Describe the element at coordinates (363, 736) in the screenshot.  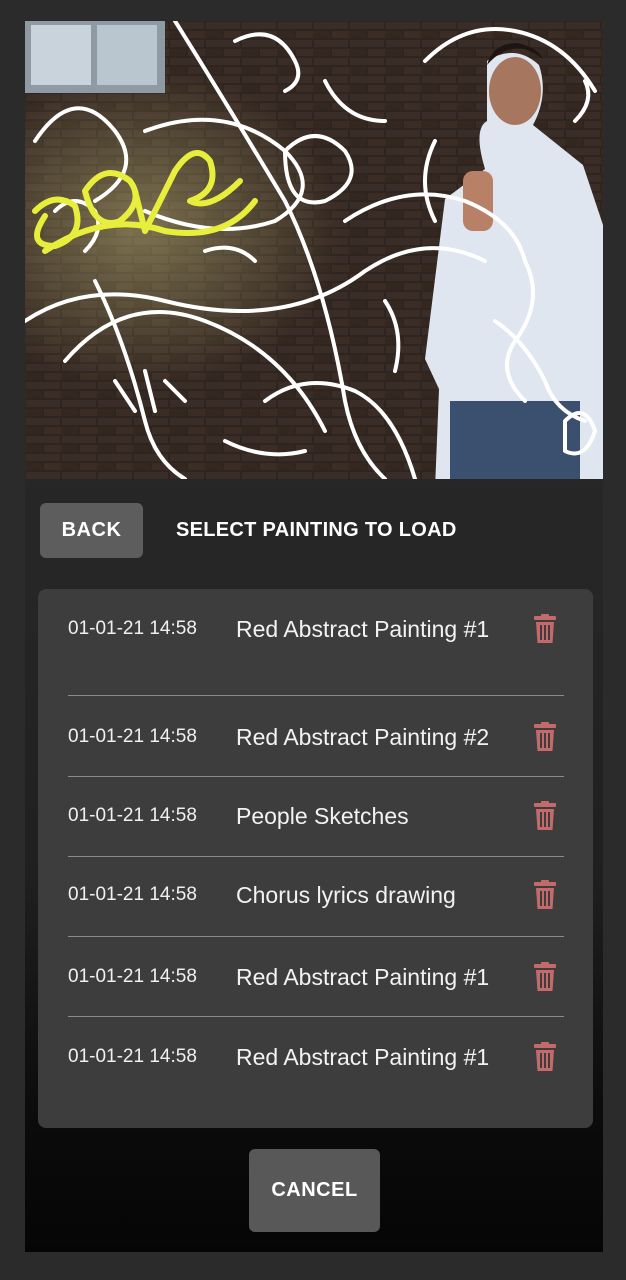
I see `painting-name: Red Abstract Painting #2` at that location.